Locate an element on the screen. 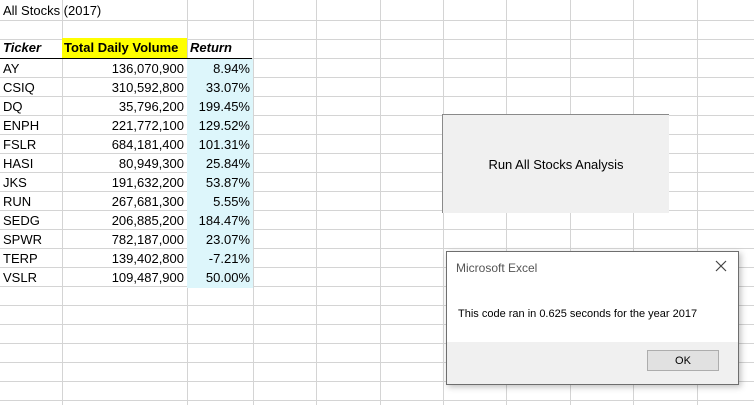 The image size is (754, 405). cell-volume: 136,070,900 is located at coordinates (124, 69).